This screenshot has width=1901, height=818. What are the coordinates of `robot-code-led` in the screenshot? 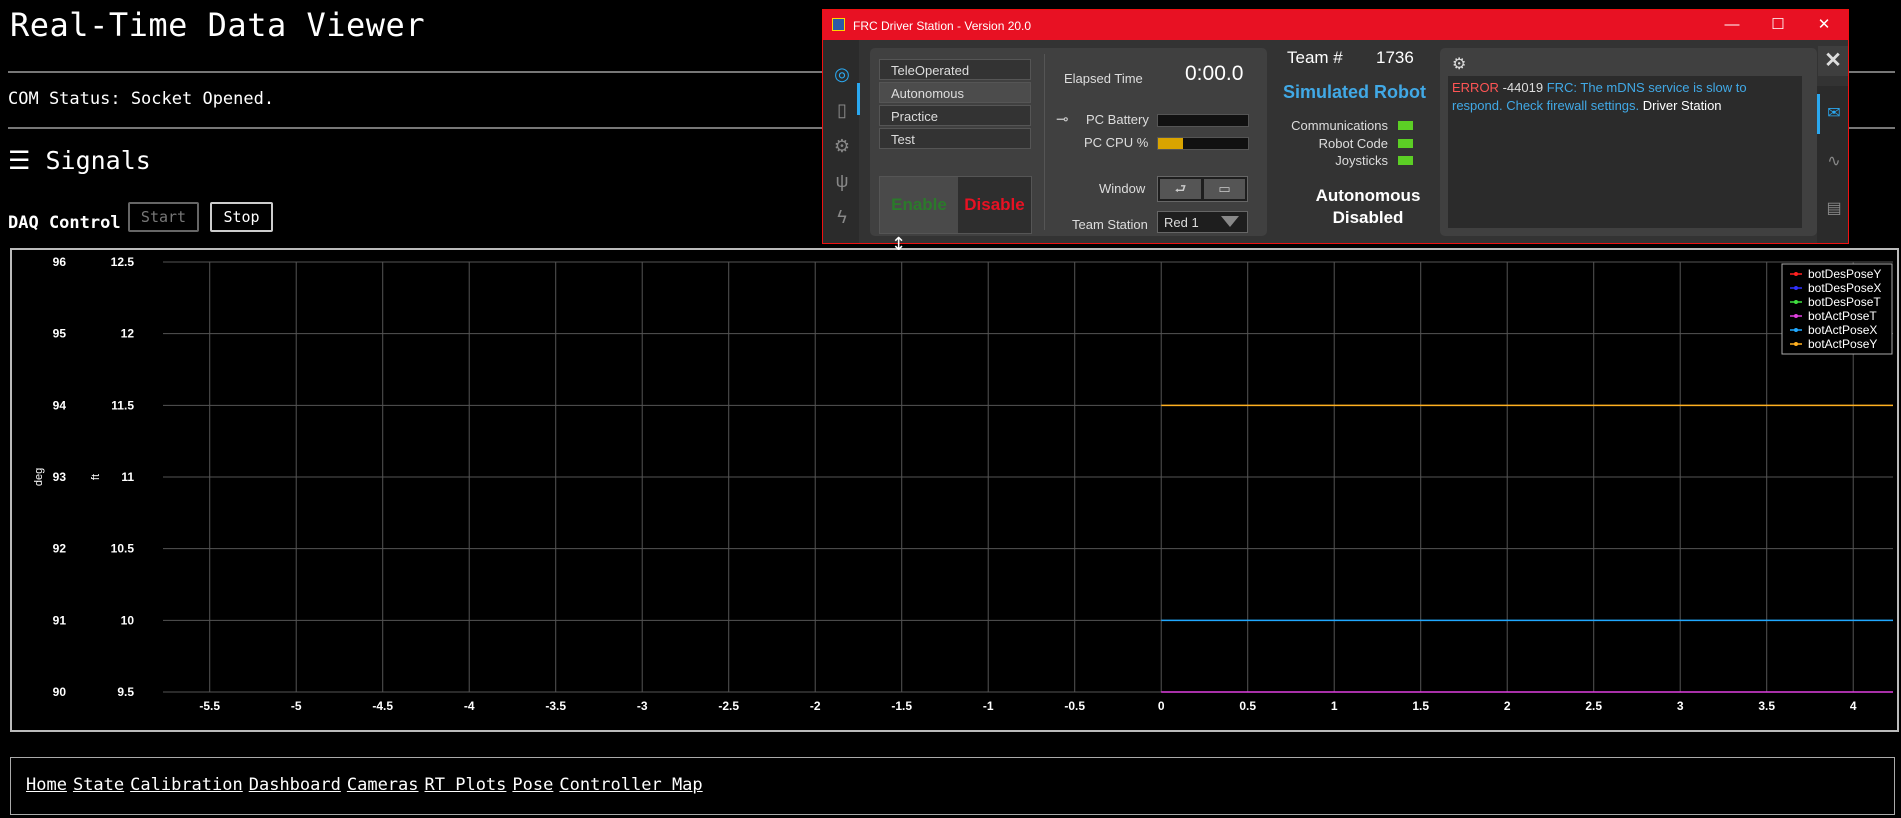 It's located at (1405, 143).